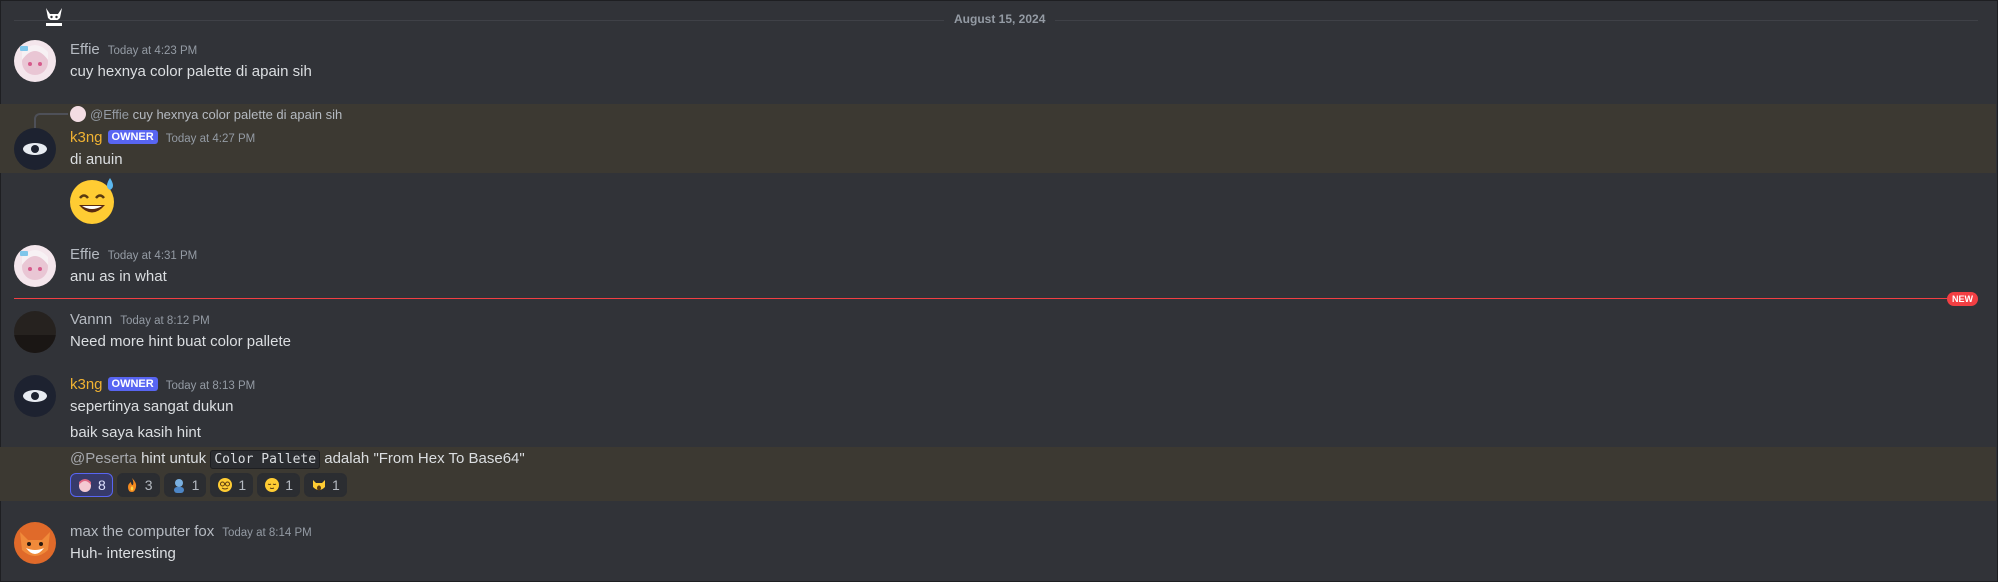 The height and width of the screenshot is (582, 1998). Describe the element at coordinates (138, 485) in the screenshot. I see `reaction-fire: 3` at that location.